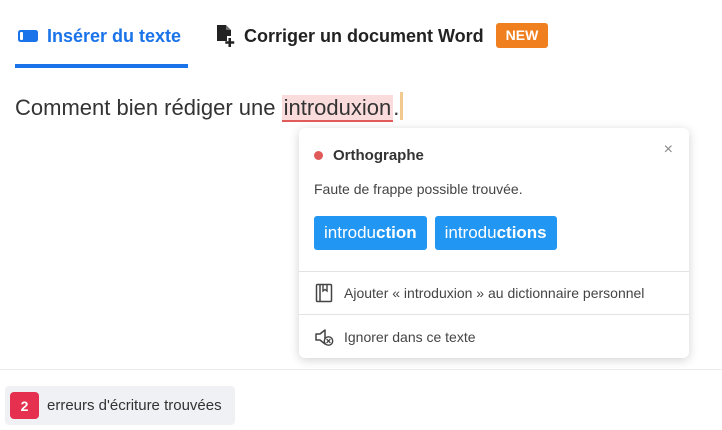 Image resolution: width=722 pixels, height=430 pixels. Describe the element at coordinates (378, 155) in the screenshot. I see `popup-category-title: Orthographe` at that location.